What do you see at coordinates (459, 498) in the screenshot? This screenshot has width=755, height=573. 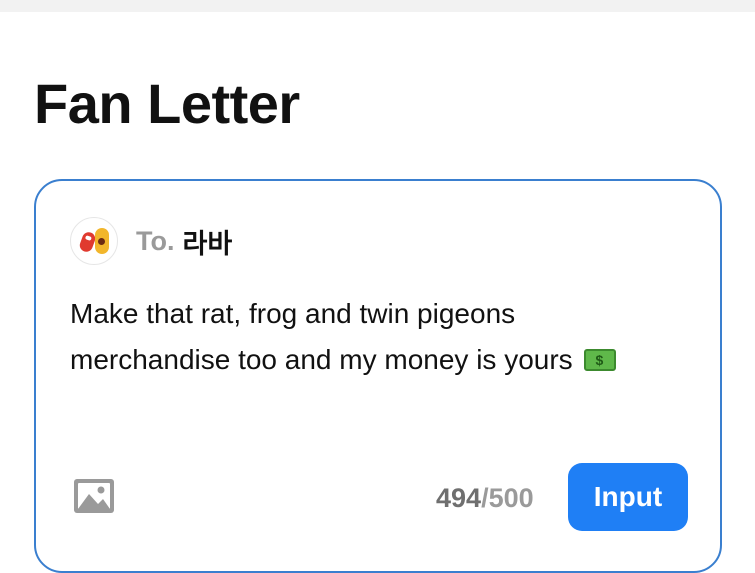 I see `char-count: 494` at bounding box center [459, 498].